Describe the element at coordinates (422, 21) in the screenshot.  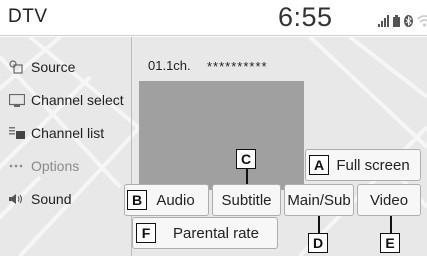
I see `wifi-icon` at that location.